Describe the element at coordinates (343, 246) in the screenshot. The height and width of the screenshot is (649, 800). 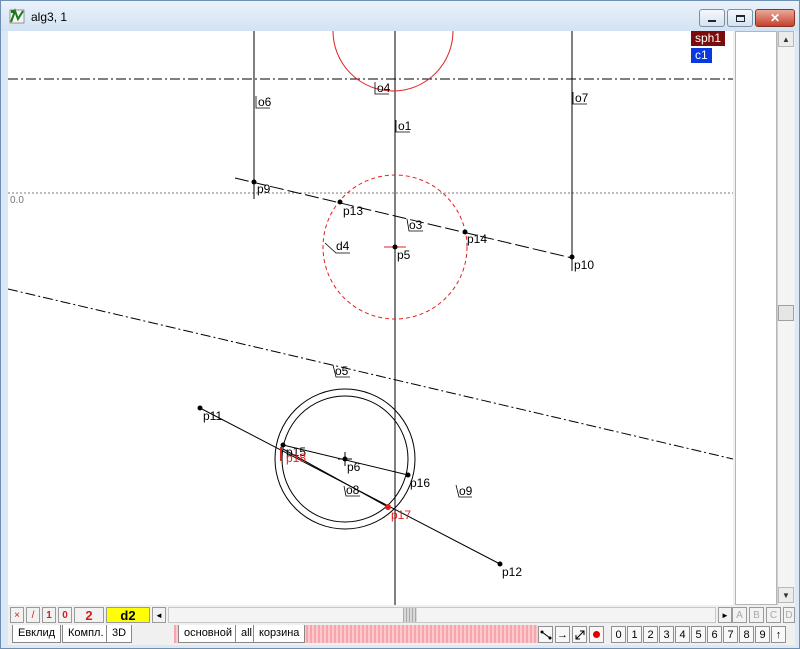
I see `label-d4: d4` at that location.